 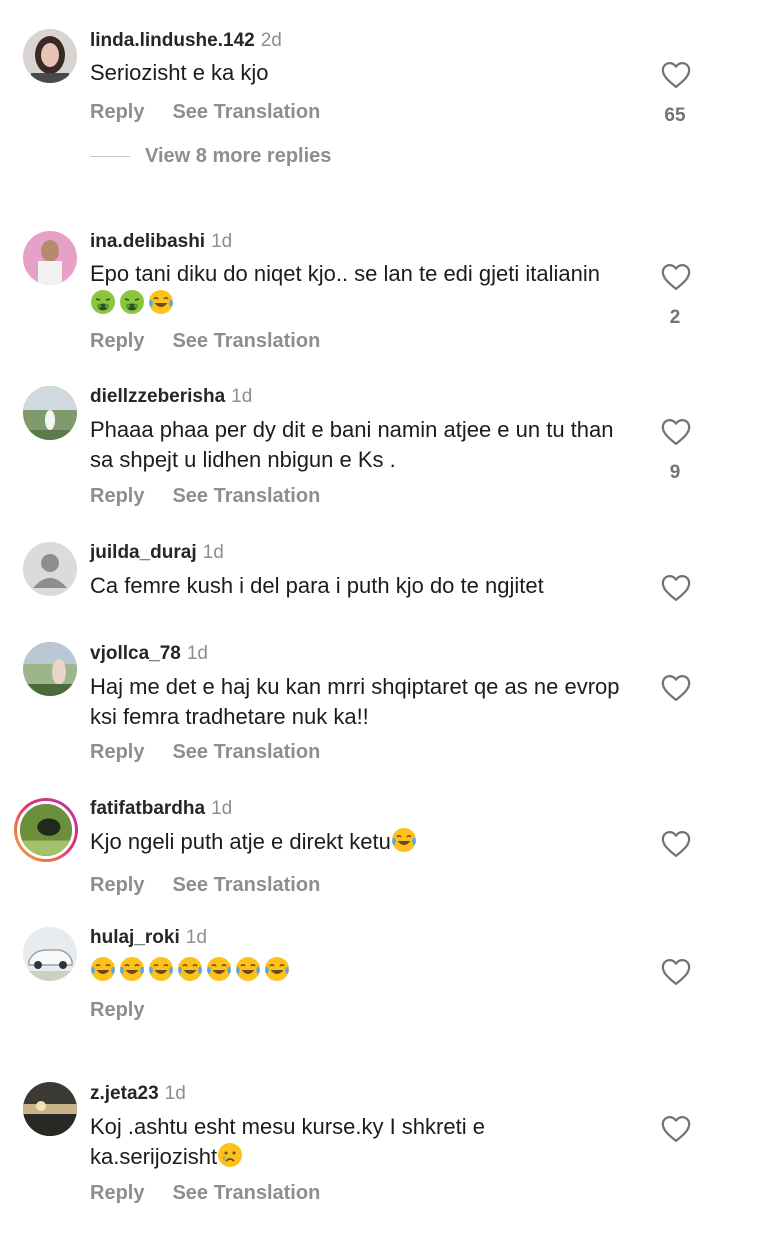 What do you see at coordinates (135, 653) in the screenshot?
I see `username: vjollca_78` at bounding box center [135, 653].